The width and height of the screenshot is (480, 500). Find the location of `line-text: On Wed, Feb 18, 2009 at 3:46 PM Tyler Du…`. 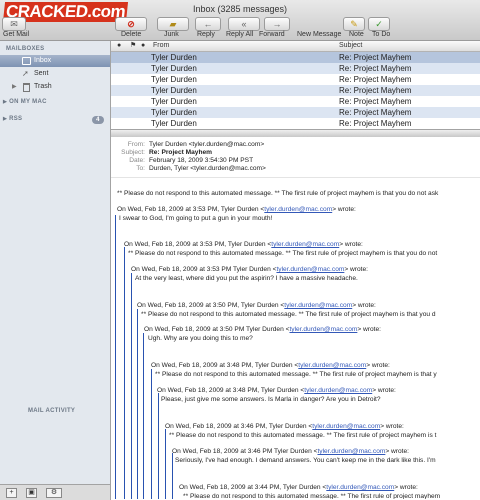

line-text: On Wed, Feb 18, 2009 at 3:46 PM Tyler Du… is located at coordinates (245, 451).